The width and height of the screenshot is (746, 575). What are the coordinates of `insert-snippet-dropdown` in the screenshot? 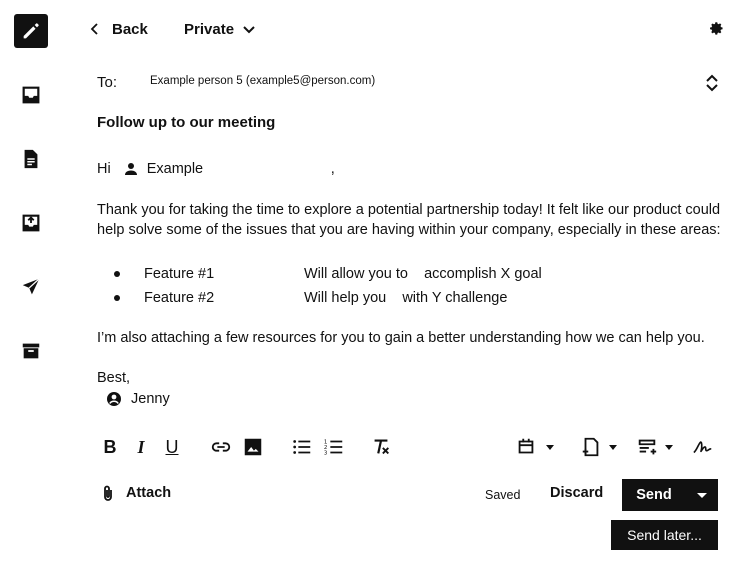 It's located at (599, 447).